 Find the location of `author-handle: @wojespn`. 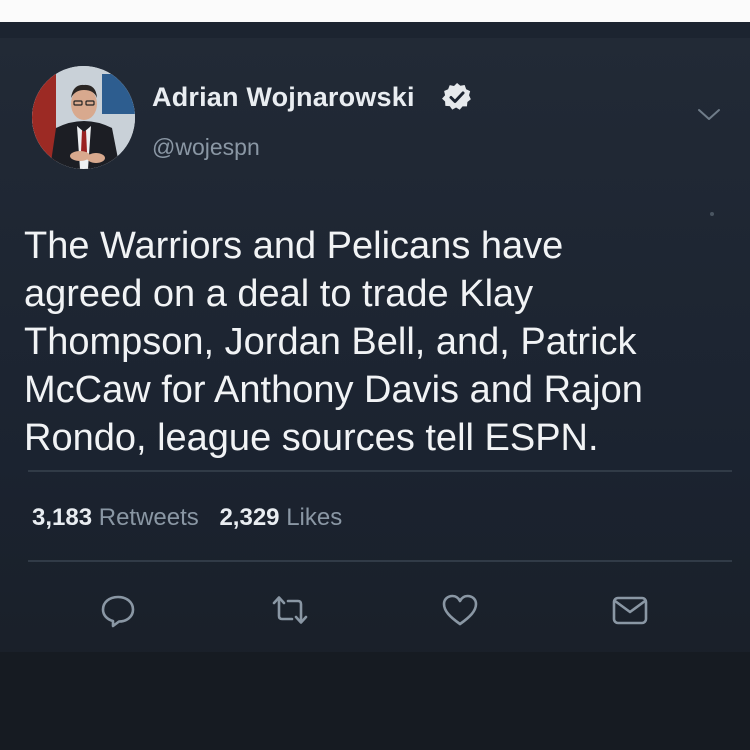

author-handle: @wojespn is located at coordinates (206, 147).